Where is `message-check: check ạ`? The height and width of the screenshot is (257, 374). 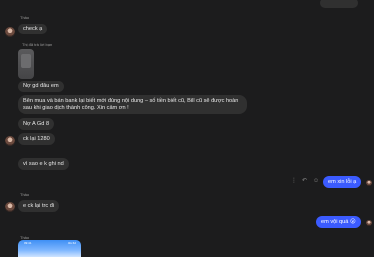
message-check: check ạ is located at coordinates (33, 29).